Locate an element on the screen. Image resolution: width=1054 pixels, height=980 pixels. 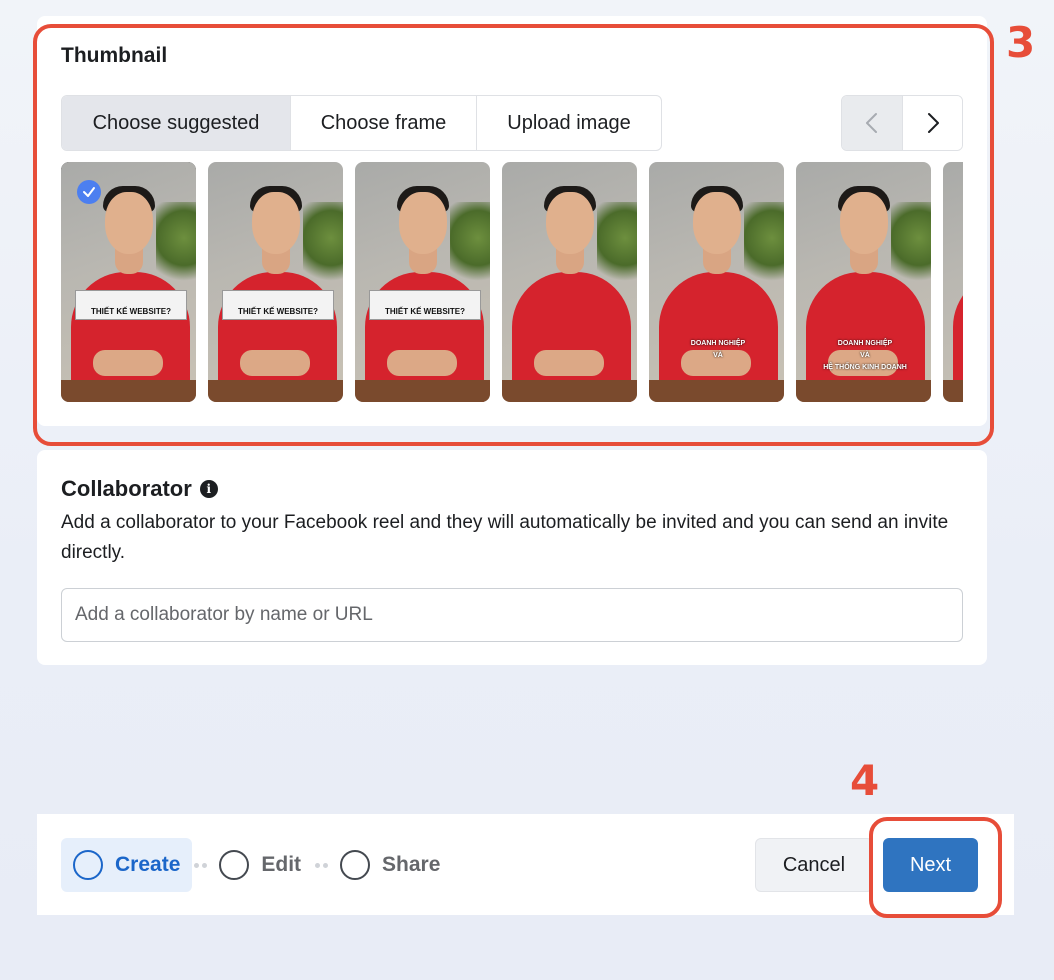
collaborator-input is located at coordinates (512, 615).